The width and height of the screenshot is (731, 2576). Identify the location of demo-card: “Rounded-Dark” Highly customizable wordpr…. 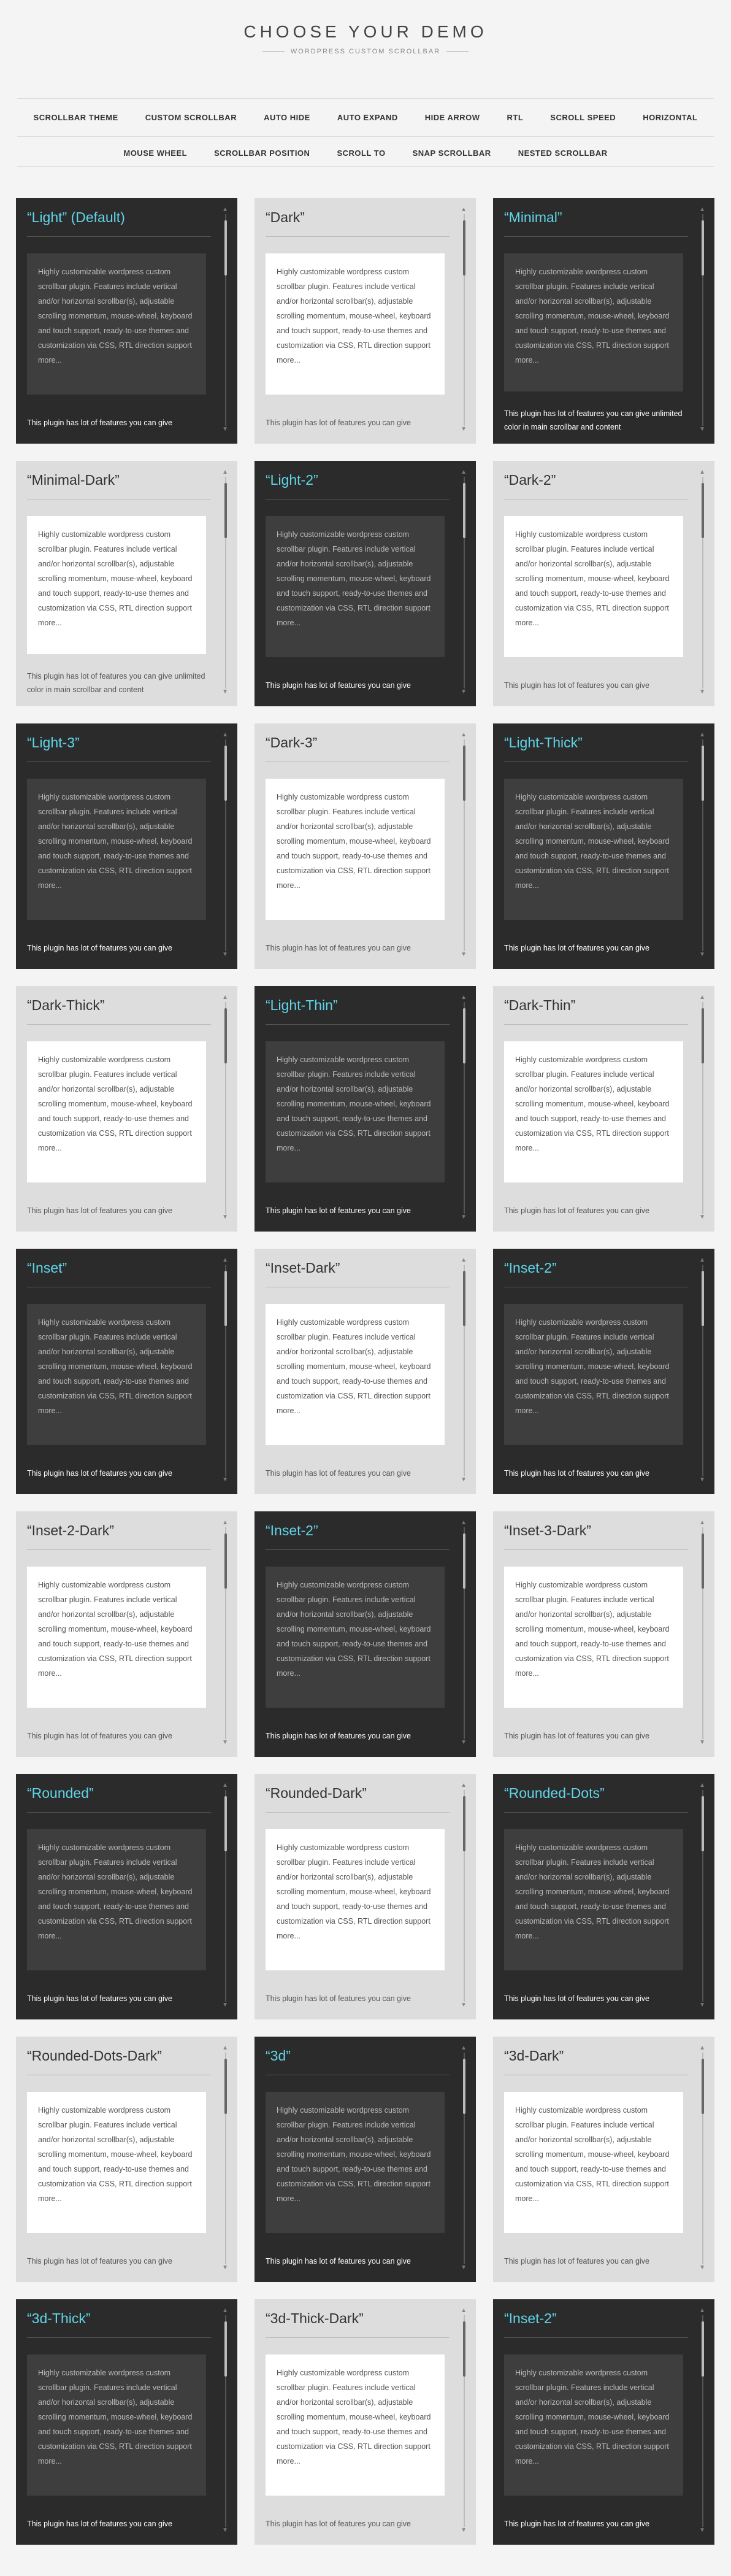
(365, 1896).